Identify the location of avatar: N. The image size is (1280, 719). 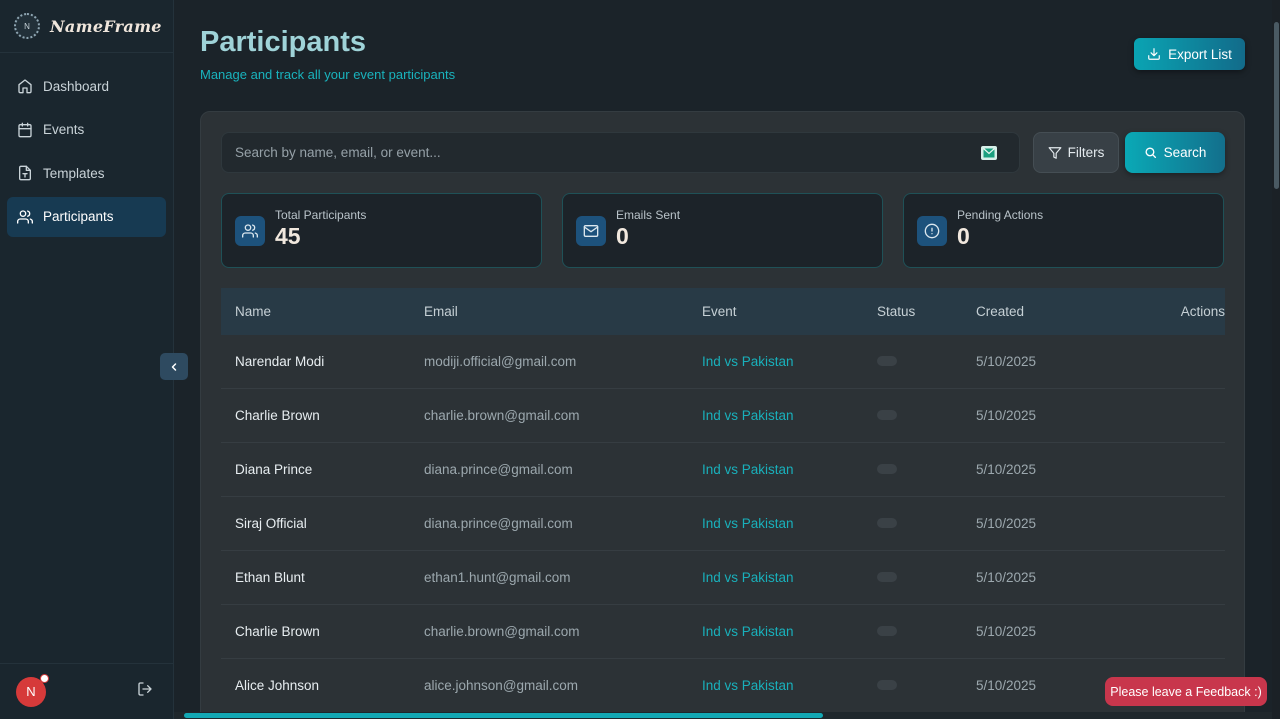
(32, 690).